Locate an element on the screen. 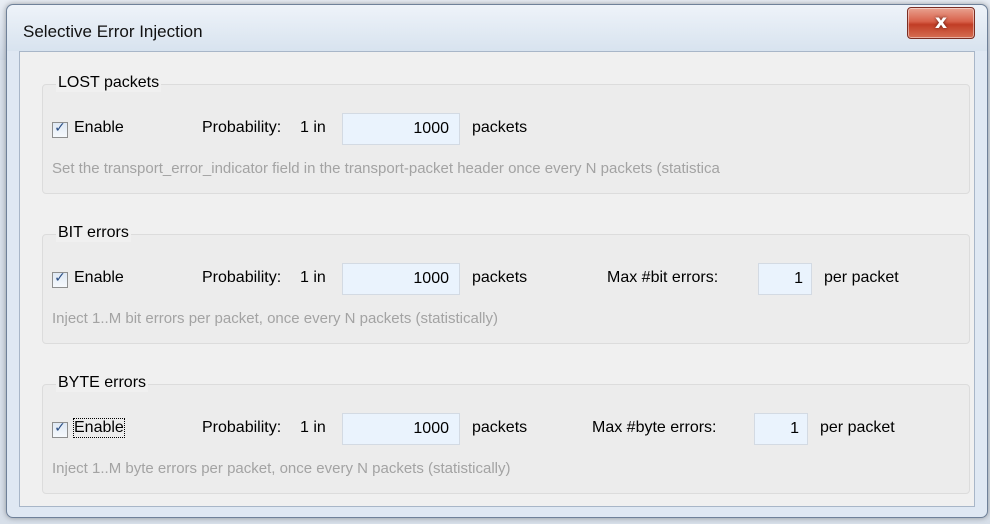 This screenshot has width=990, height=524. max-bit-errors-input is located at coordinates (785, 279).